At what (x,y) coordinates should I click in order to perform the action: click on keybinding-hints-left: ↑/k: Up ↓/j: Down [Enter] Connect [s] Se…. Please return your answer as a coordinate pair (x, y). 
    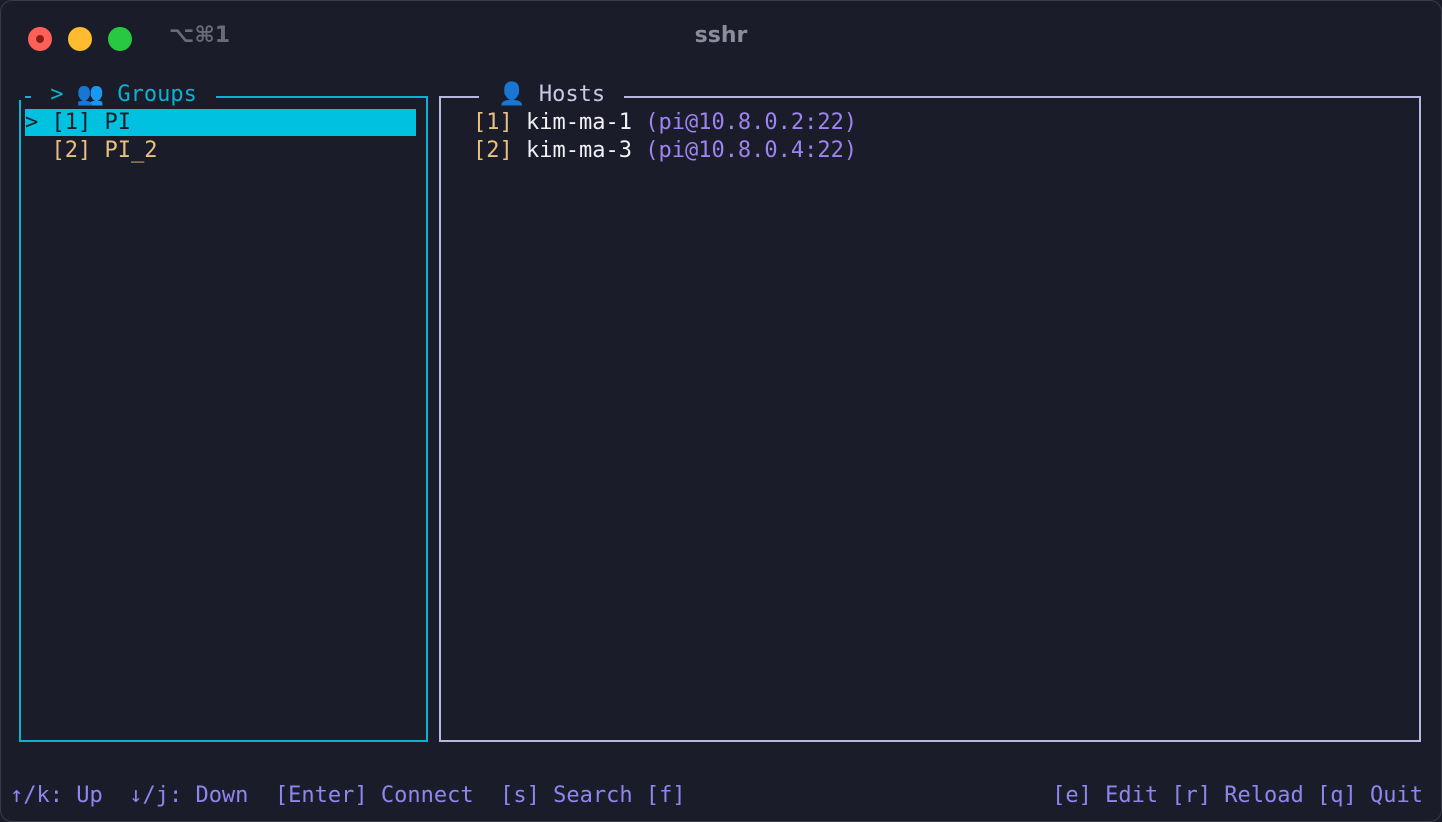
    Looking at the image, I should click on (348, 796).